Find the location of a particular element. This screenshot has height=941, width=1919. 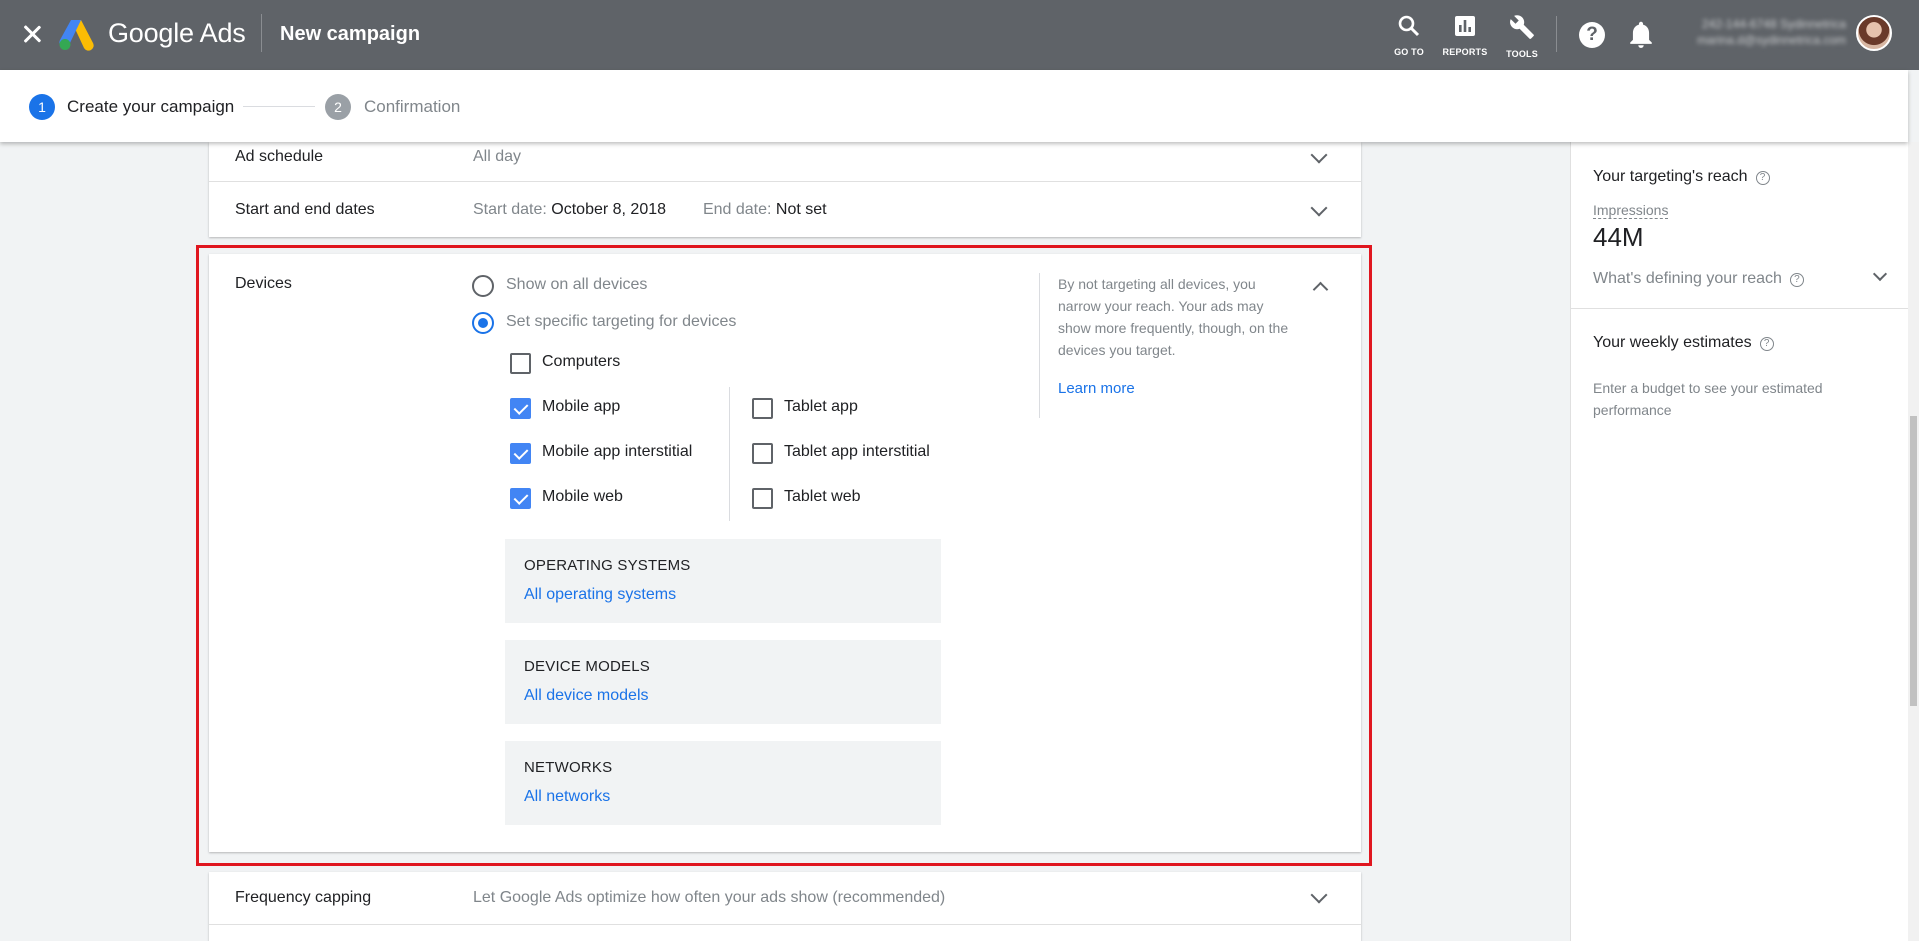

impressions-value: 44M is located at coordinates (1618, 237).